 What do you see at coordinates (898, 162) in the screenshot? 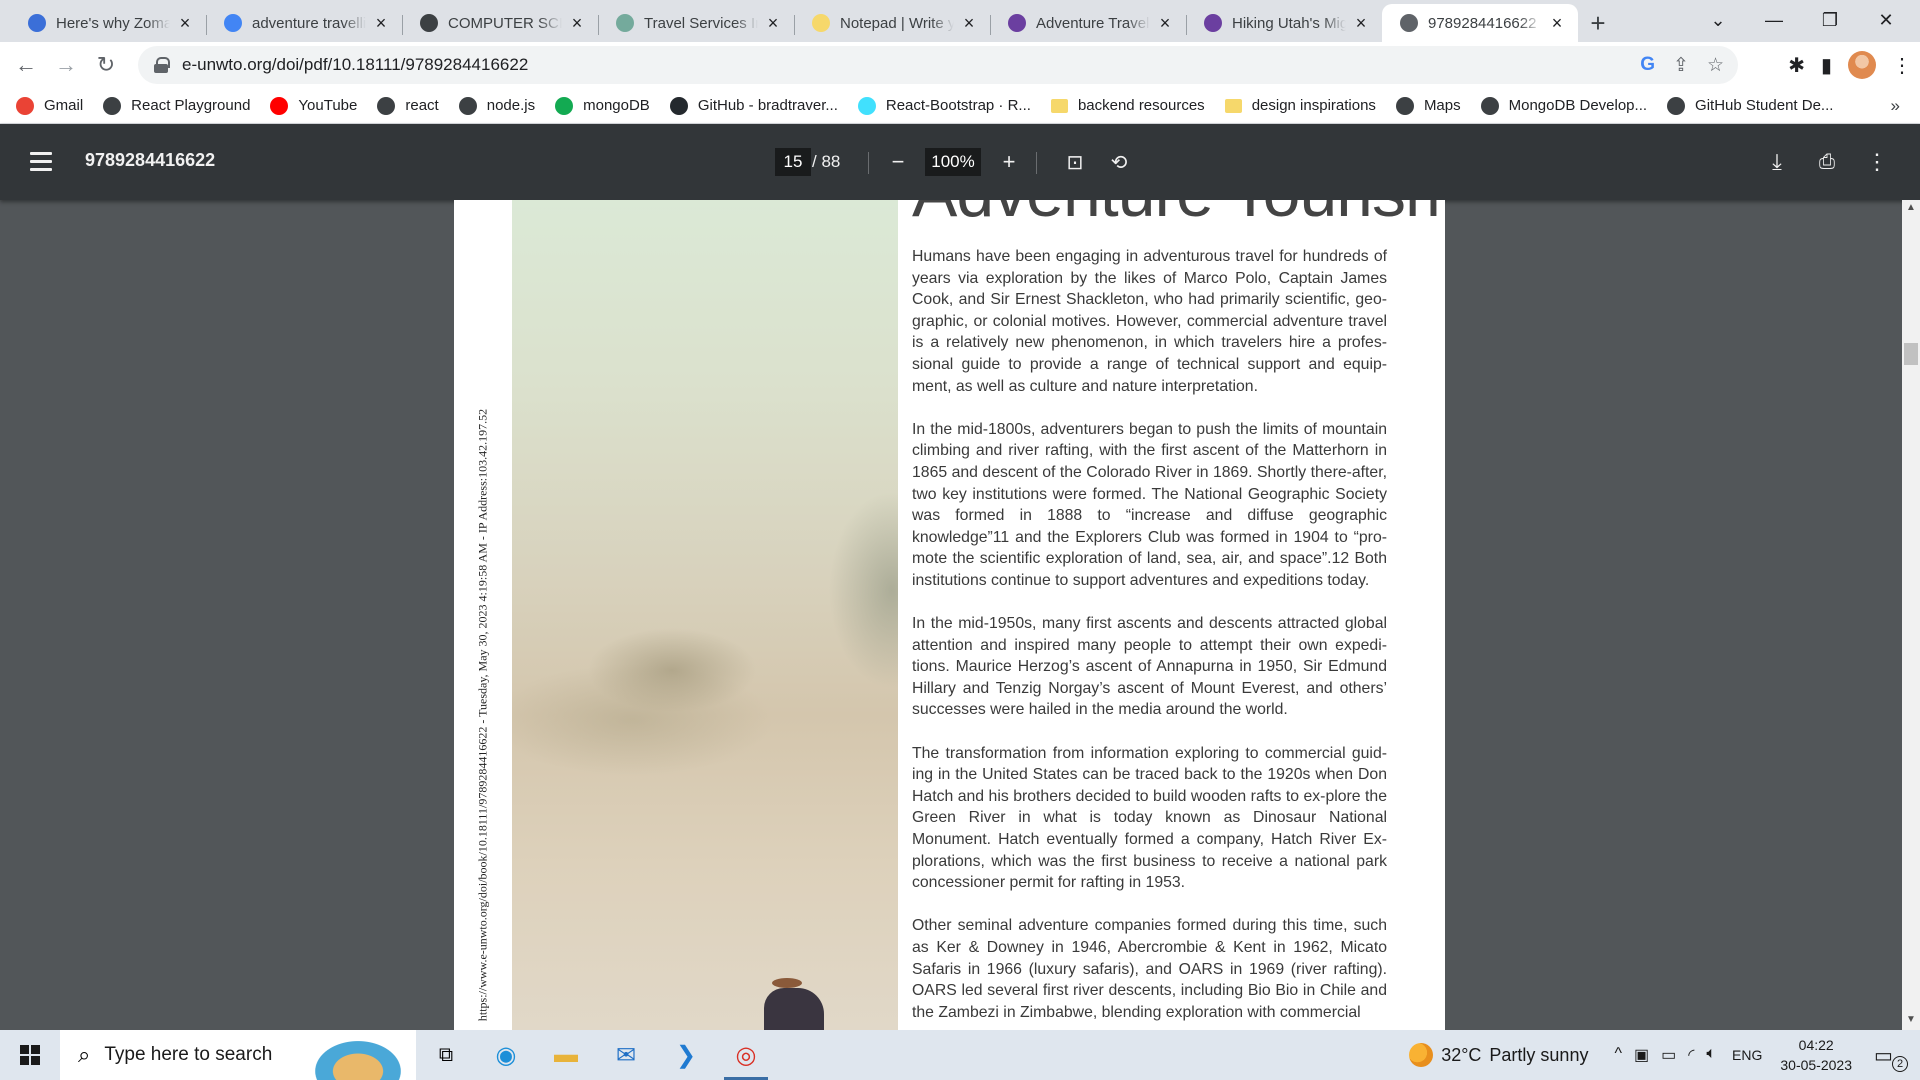
I see `zoom-out-icon: −` at bounding box center [898, 162].